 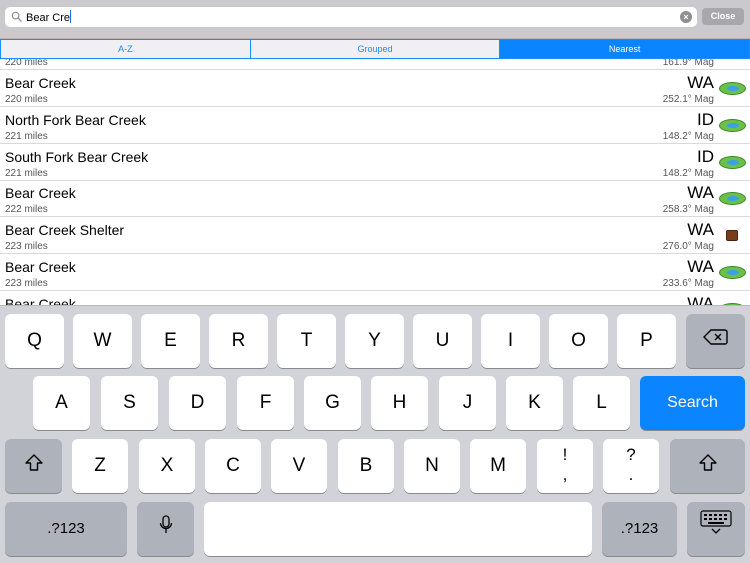 What do you see at coordinates (126, 49) in the screenshot?
I see `tab-az: A-Z` at bounding box center [126, 49].